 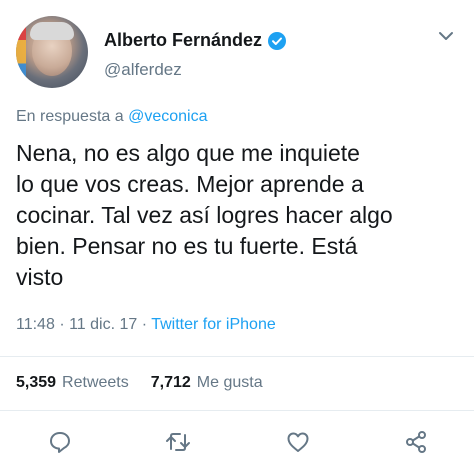 What do you see at coordinates (103, 324) in the screenshot?
I see `tweet-date: 11 dic. 17` at bounding box center [103, 324].